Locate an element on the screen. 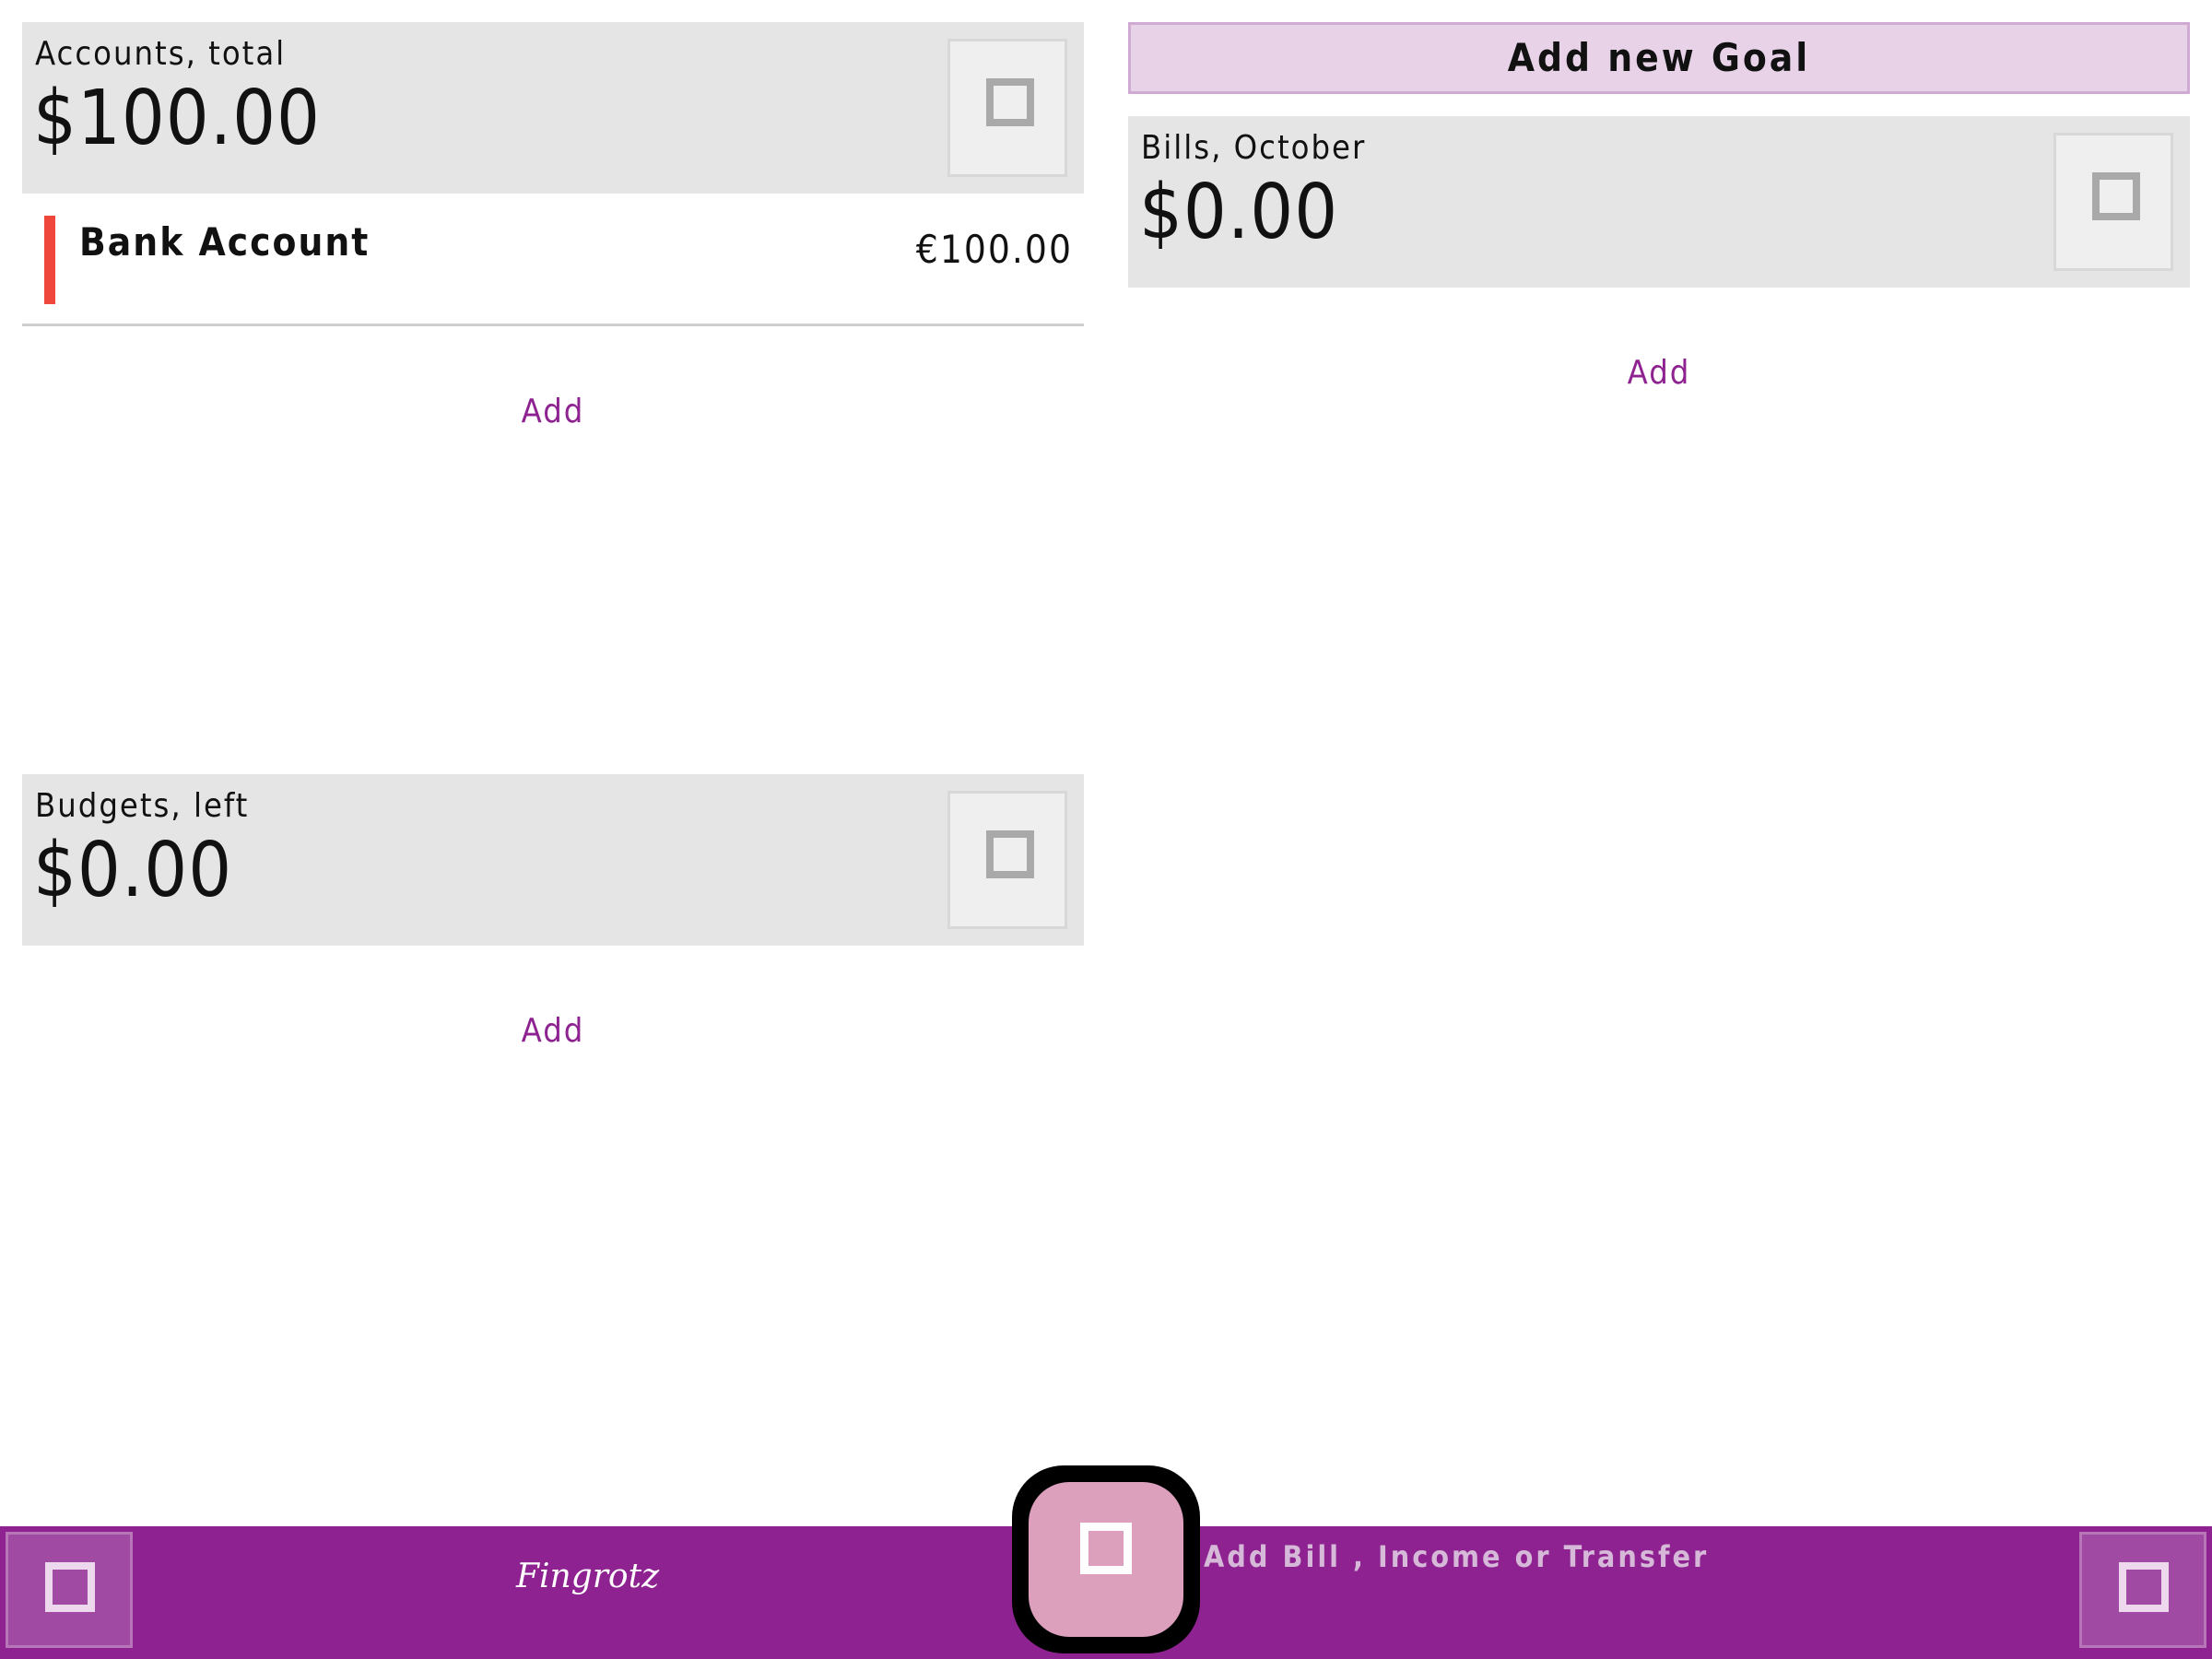  add-transaction-fab is located at coordinates (1106, 1559).